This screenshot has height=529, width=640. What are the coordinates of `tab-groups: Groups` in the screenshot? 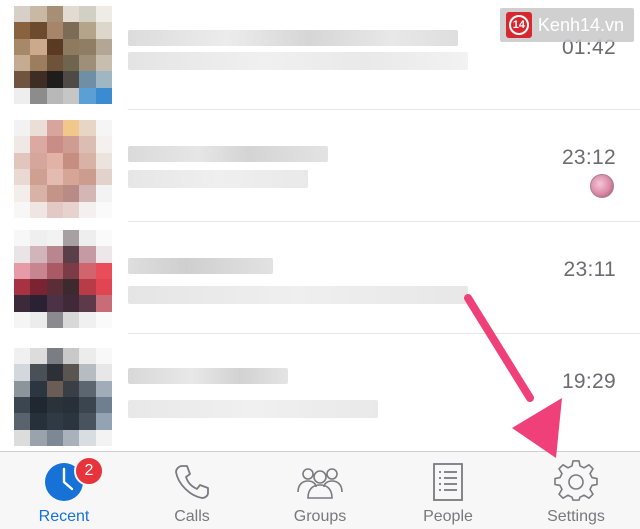 It's located at (320, 490).